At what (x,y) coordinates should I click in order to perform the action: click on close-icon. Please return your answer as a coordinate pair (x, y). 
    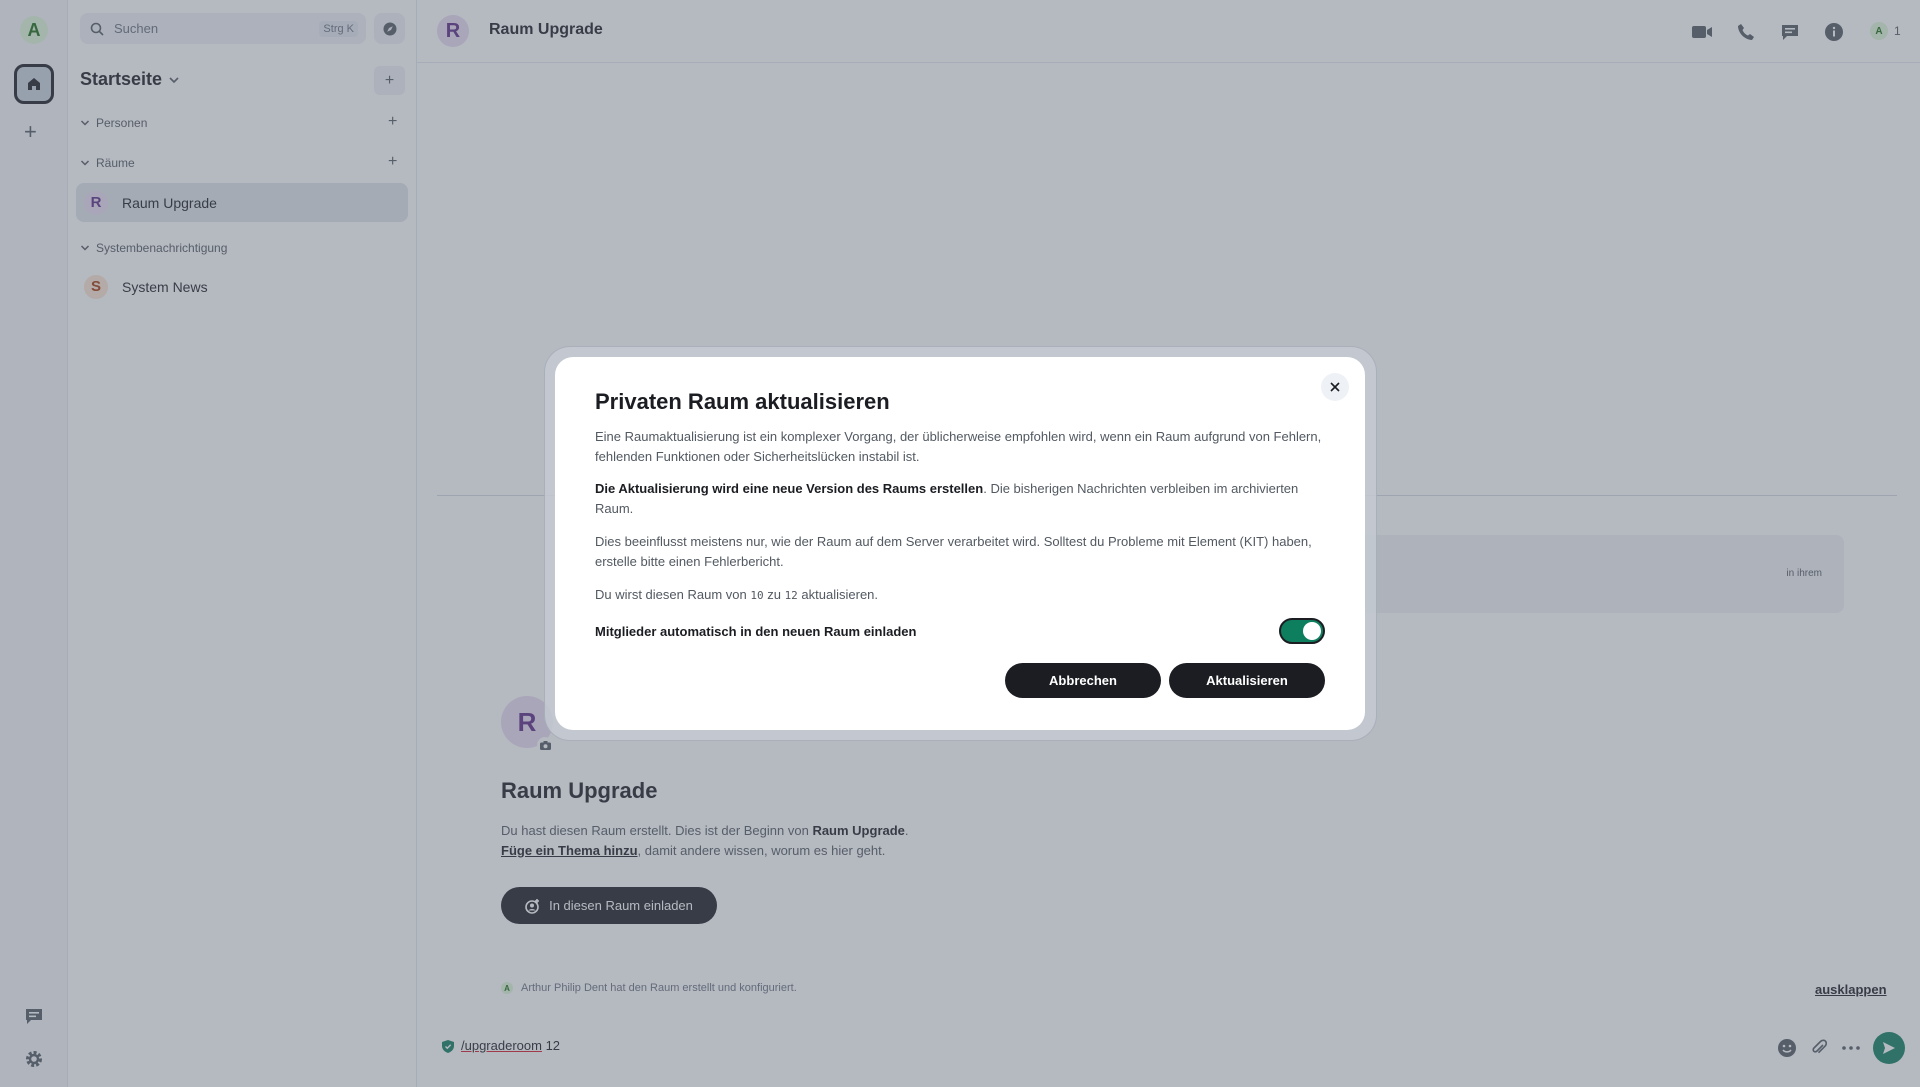
    Looking at the image, I should click on (1335, 387).